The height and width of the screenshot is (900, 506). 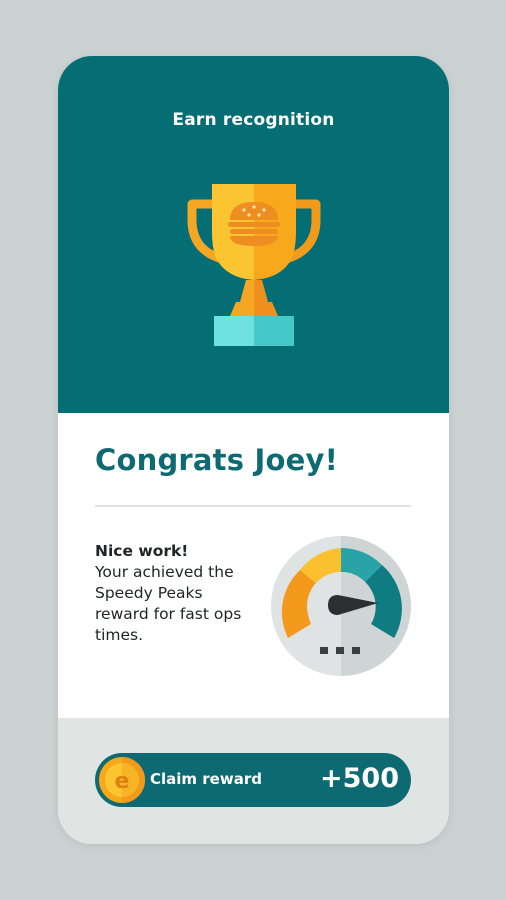 I want to click on message-lead: Nice work!, so click(x=142, y=551).